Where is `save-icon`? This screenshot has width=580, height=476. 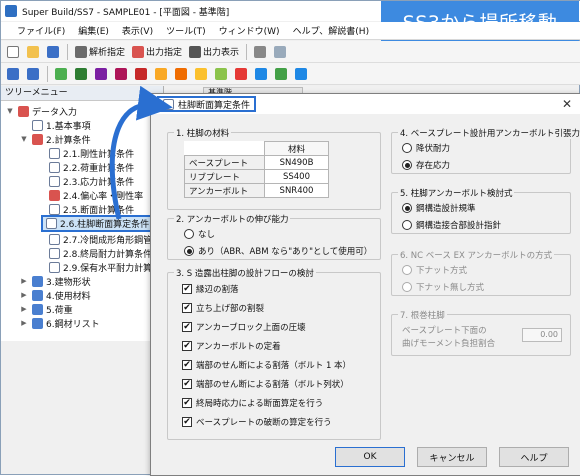
save-icon is located at coordinates (53, 51).